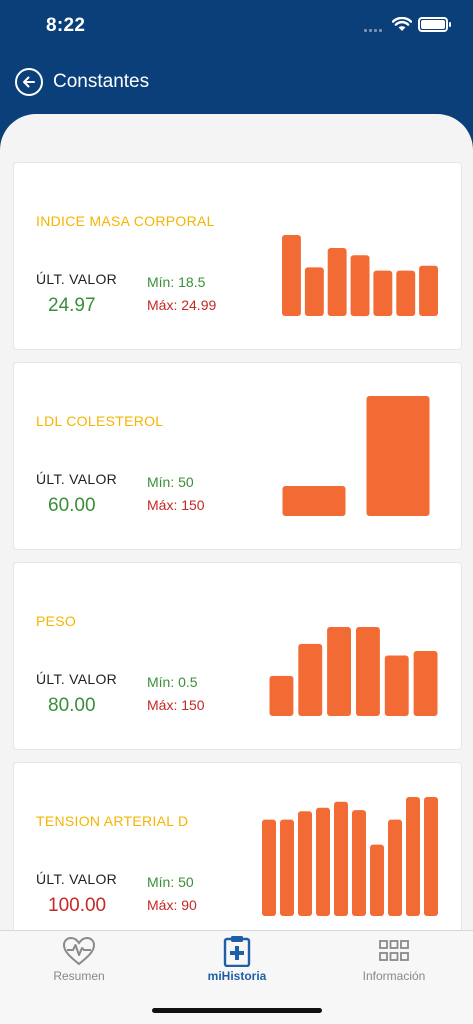  Describe the element at coordinates (402, 24) in the screenshot. I see `wifi-icon` at that location.